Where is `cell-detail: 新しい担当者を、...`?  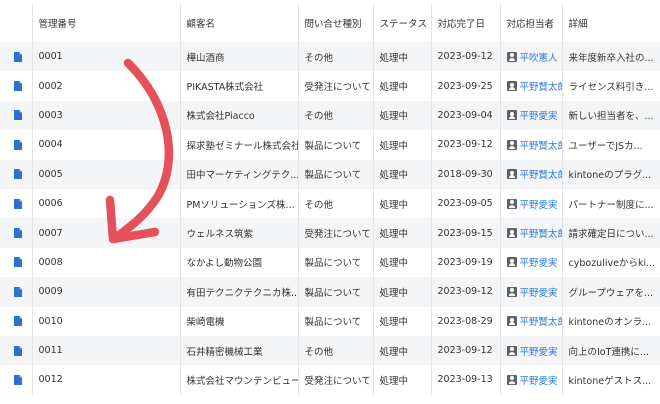
cell-detail: 新しい担当者を、... is located at coordinates (610, 115).